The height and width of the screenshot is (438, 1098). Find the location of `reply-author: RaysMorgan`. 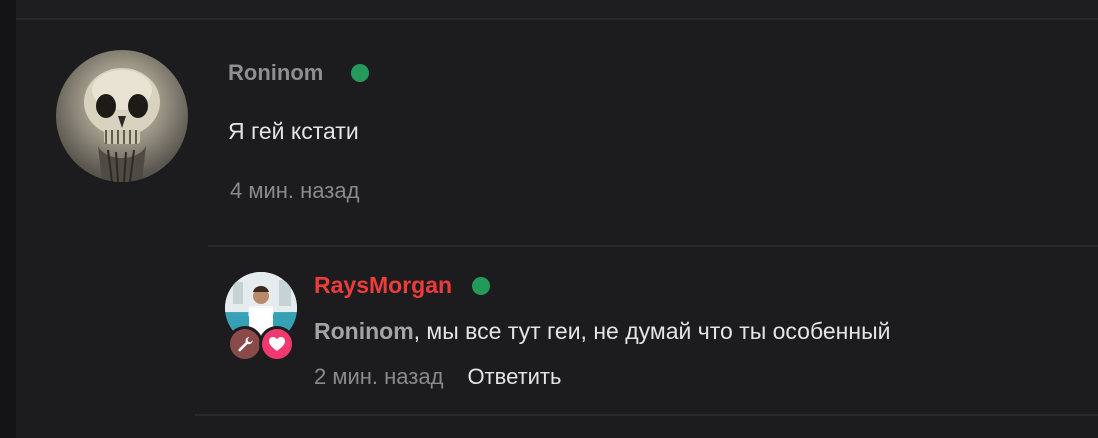

reply-author: RaysMorgan is located at coordinates (383, 285).